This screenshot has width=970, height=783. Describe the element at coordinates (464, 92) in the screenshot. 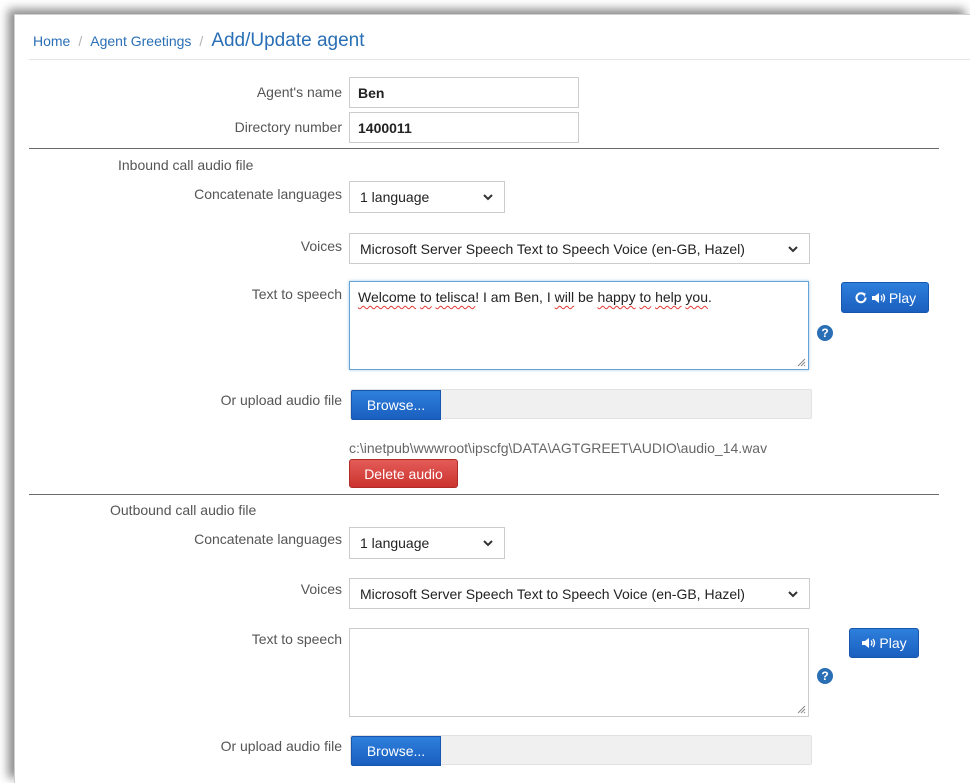

I see `agent-name-input` at that location.